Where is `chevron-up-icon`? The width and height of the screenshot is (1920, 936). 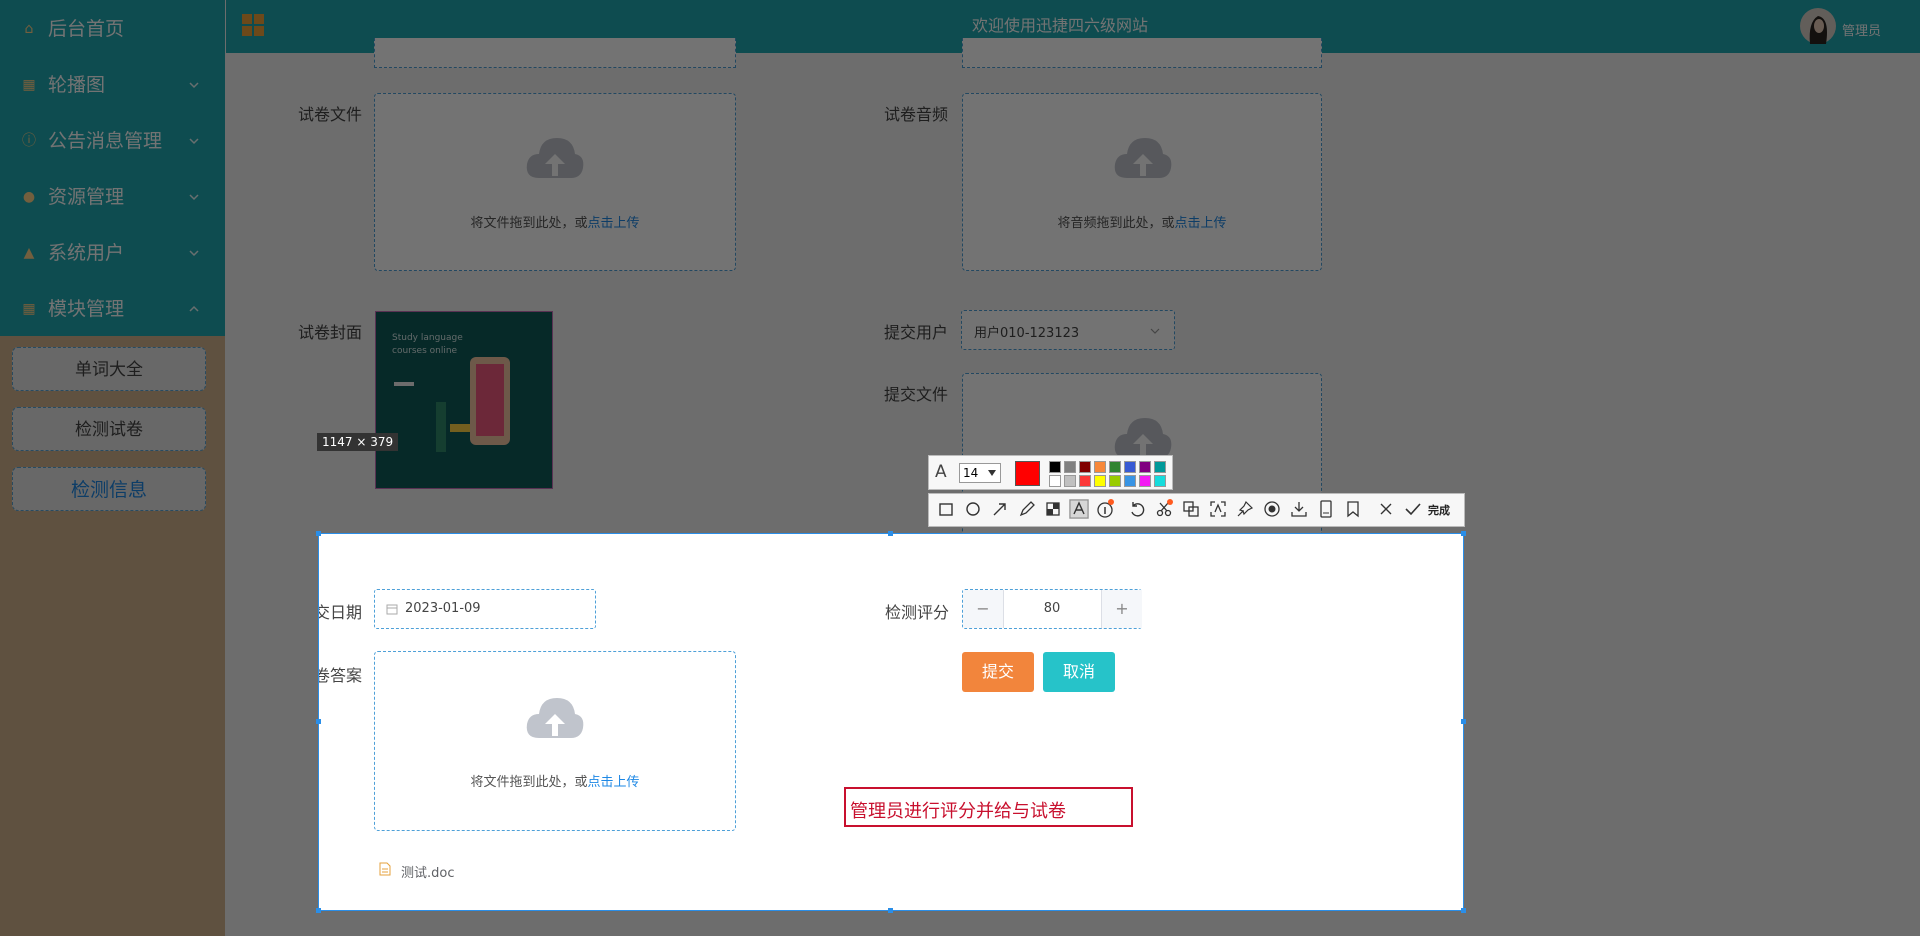 chevron-up-icon is located at coordinates (194, 308).